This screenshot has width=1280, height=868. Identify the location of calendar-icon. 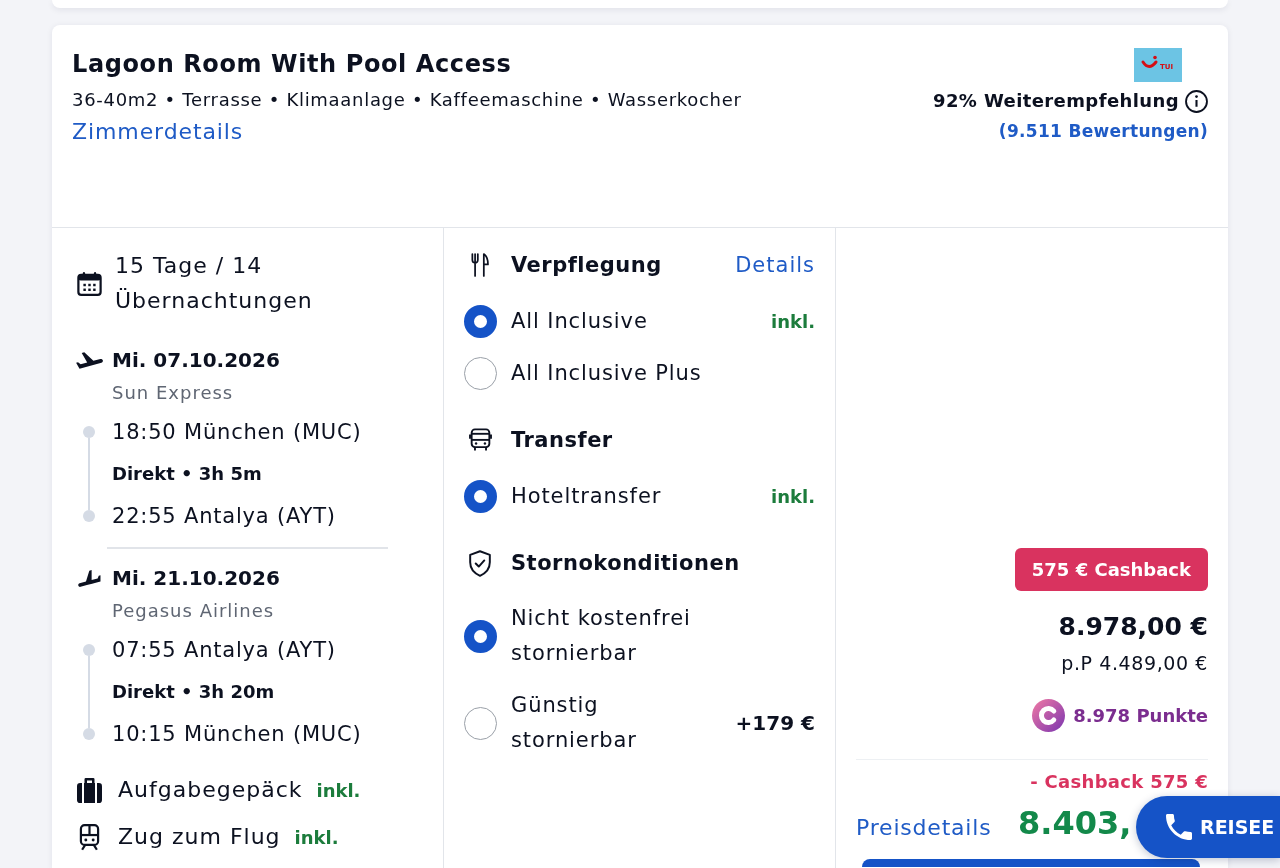
(89, 283).